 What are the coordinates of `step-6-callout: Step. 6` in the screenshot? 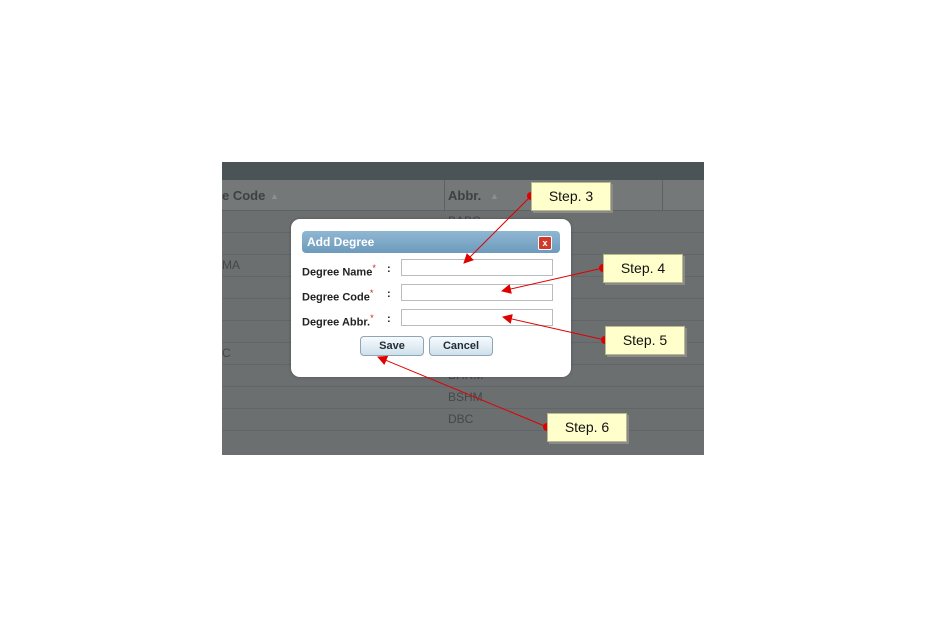 It's located at (587, 427).